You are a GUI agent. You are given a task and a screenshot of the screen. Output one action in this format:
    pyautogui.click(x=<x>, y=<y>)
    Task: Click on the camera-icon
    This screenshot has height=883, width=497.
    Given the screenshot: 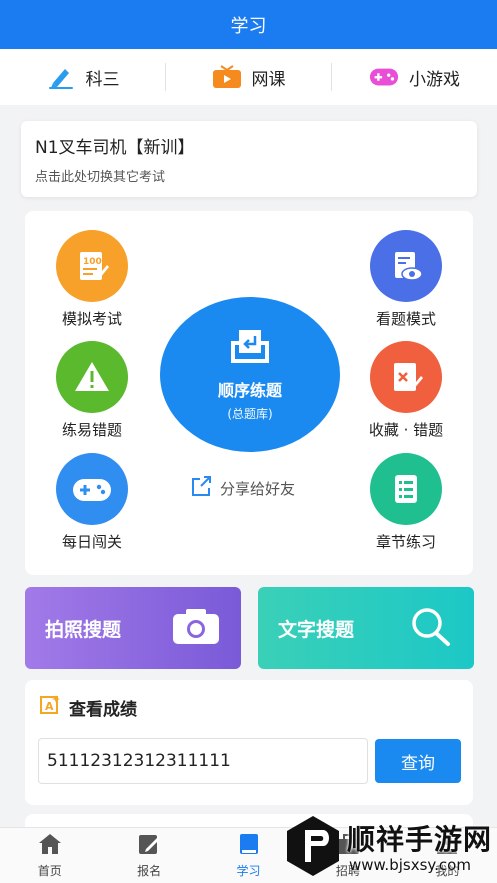 What is the action you would take?
    pyautogui.click(x=196, y=628)
    